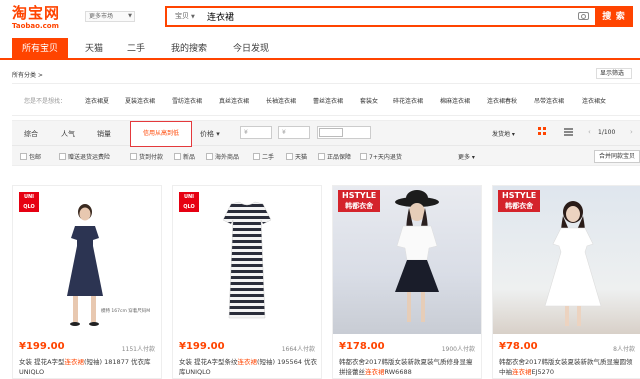 This screenshot has width=640, height=379. I want to click on search-type-label: 宝贝, so click(182, 16).